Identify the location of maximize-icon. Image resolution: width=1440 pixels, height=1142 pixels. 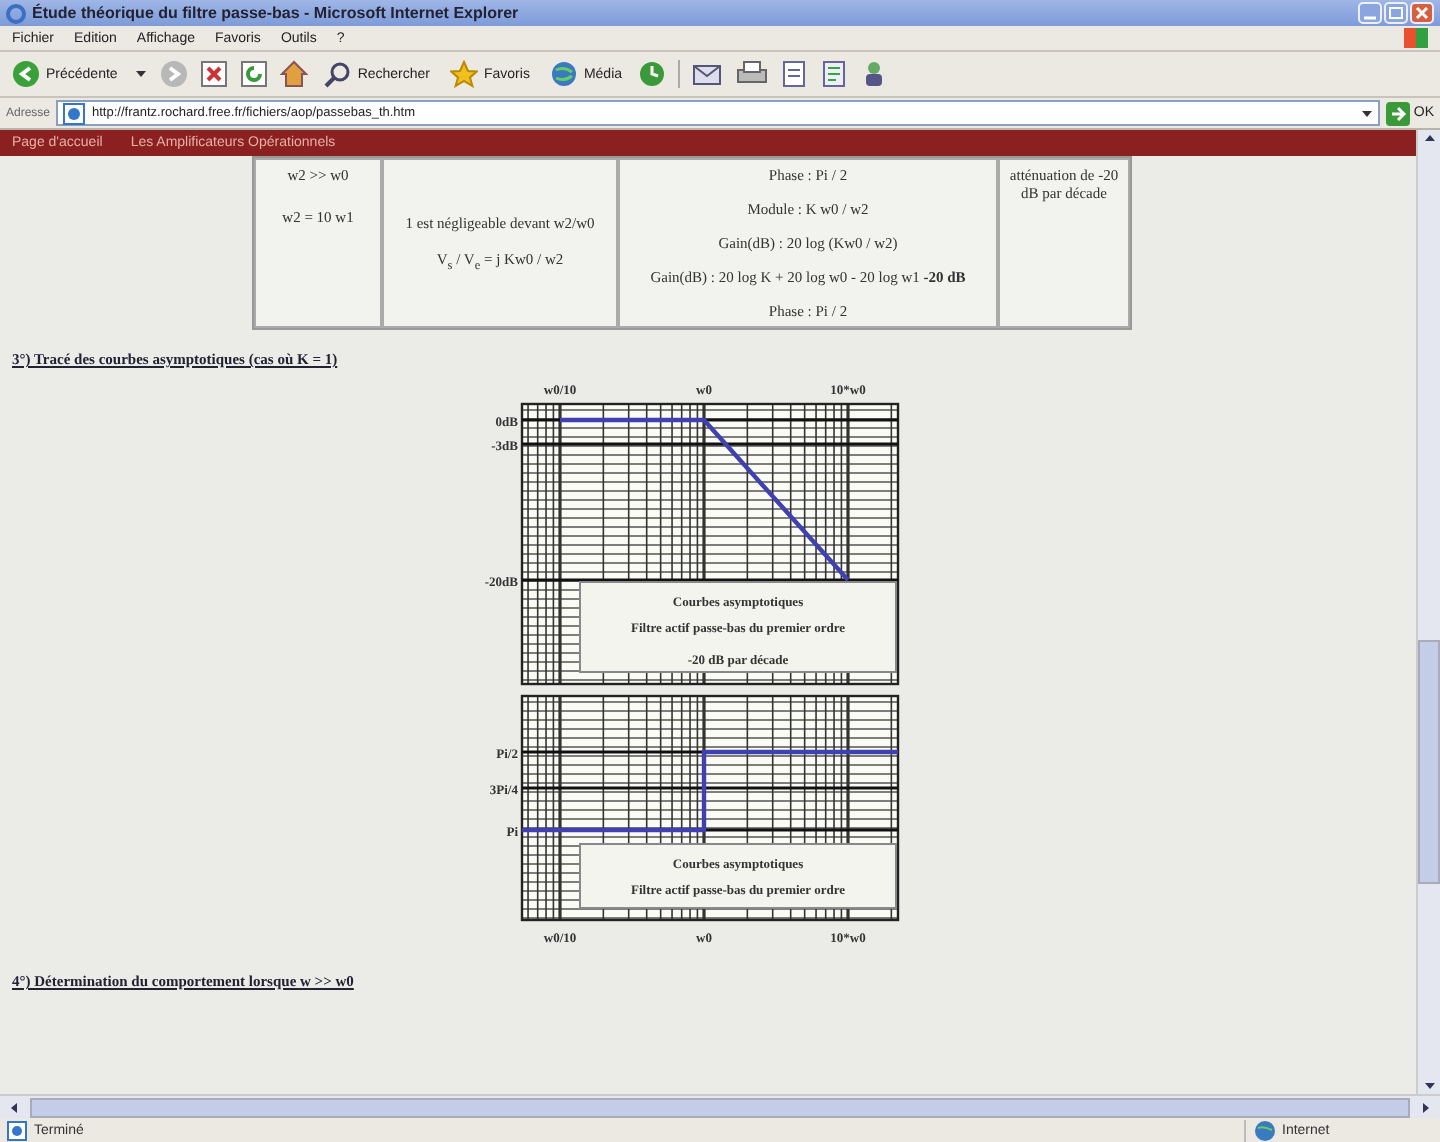
(1396, 13).